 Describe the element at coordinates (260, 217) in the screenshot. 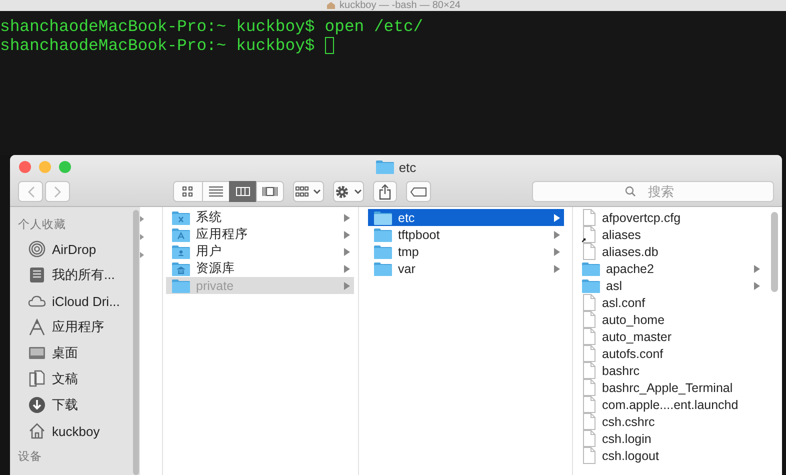

I see `folder-item: 系统` at that location.